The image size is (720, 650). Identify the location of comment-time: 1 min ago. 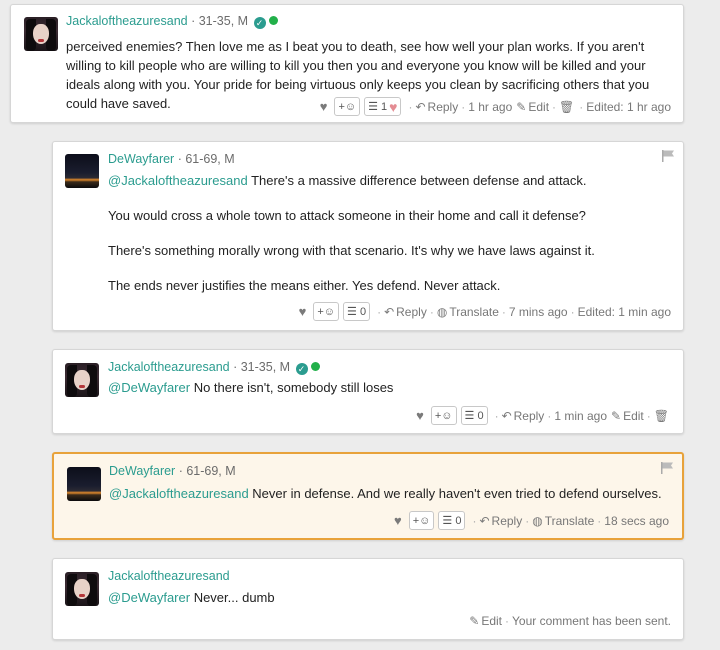
(581, 415).